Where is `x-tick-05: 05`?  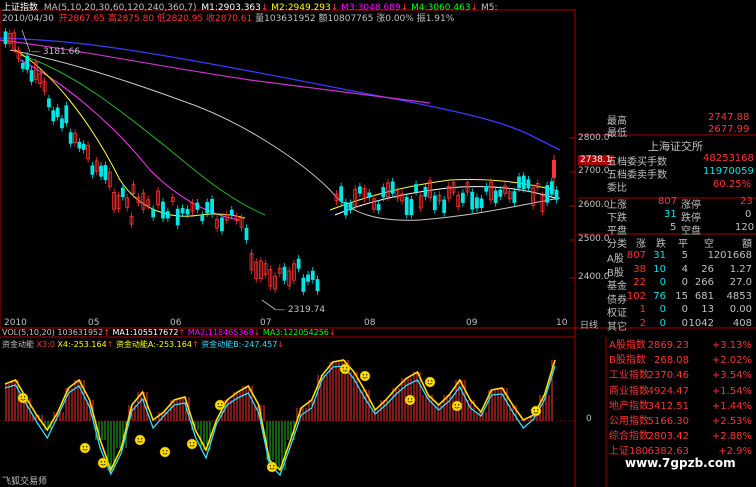 x-tick-05: 05 is located at coordinates (94, 323).